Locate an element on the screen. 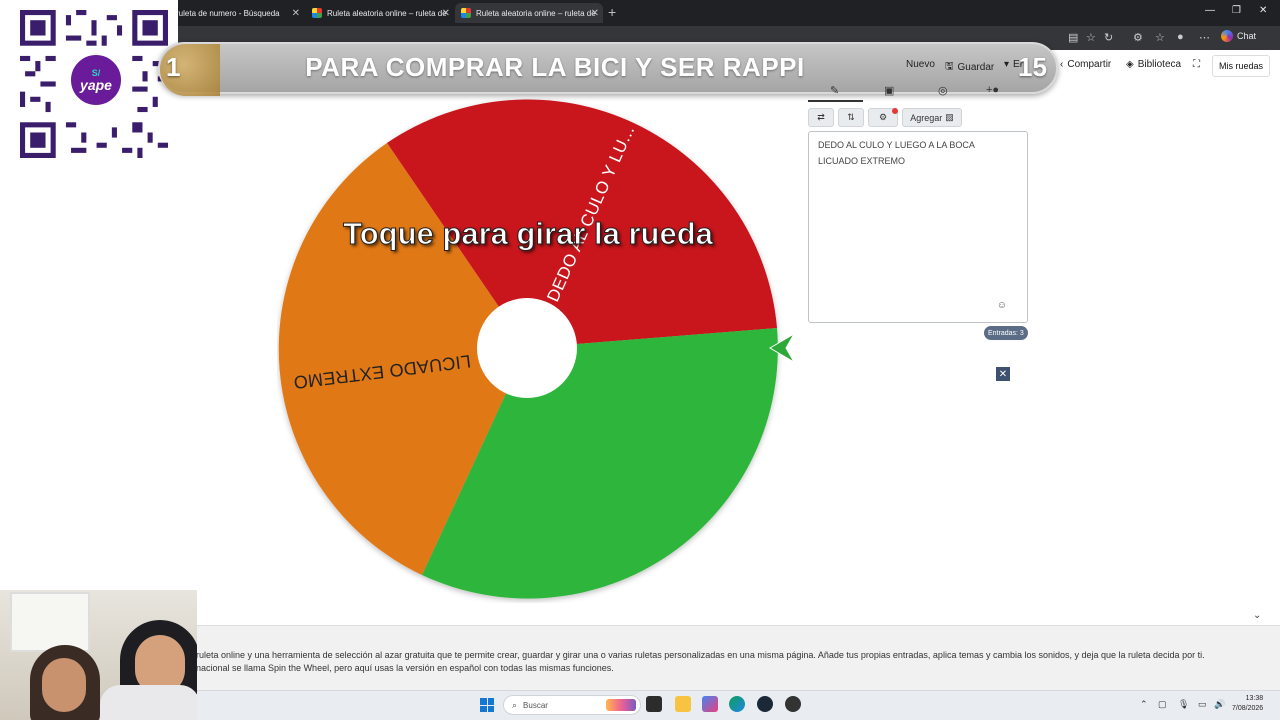 The image size is (1280, 720). task-view-icon is located at coordinates (654, 704).